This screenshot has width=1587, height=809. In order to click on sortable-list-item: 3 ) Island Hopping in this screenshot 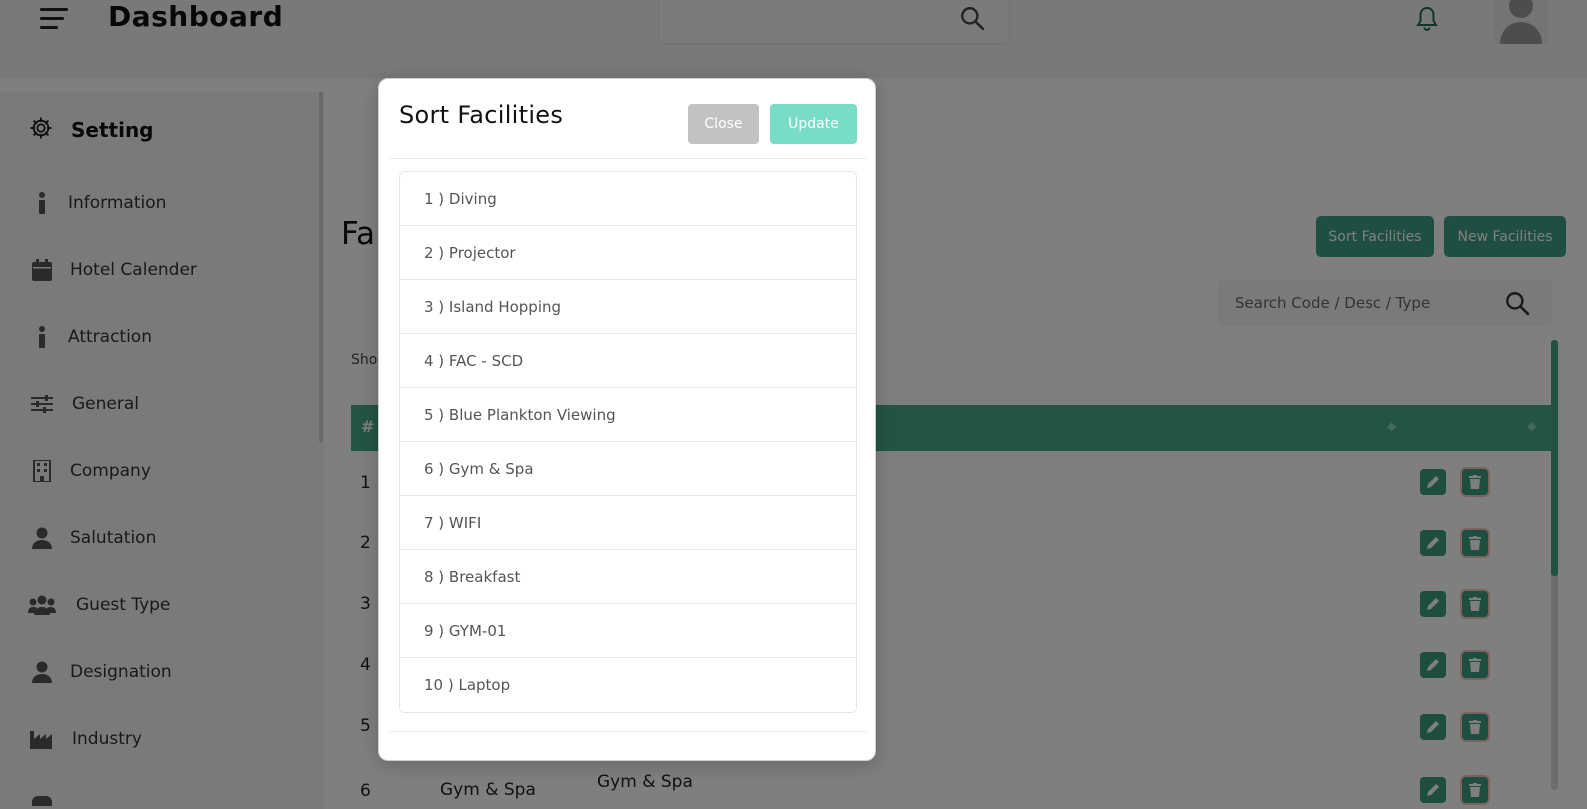, I will do `click(628, 307)`.